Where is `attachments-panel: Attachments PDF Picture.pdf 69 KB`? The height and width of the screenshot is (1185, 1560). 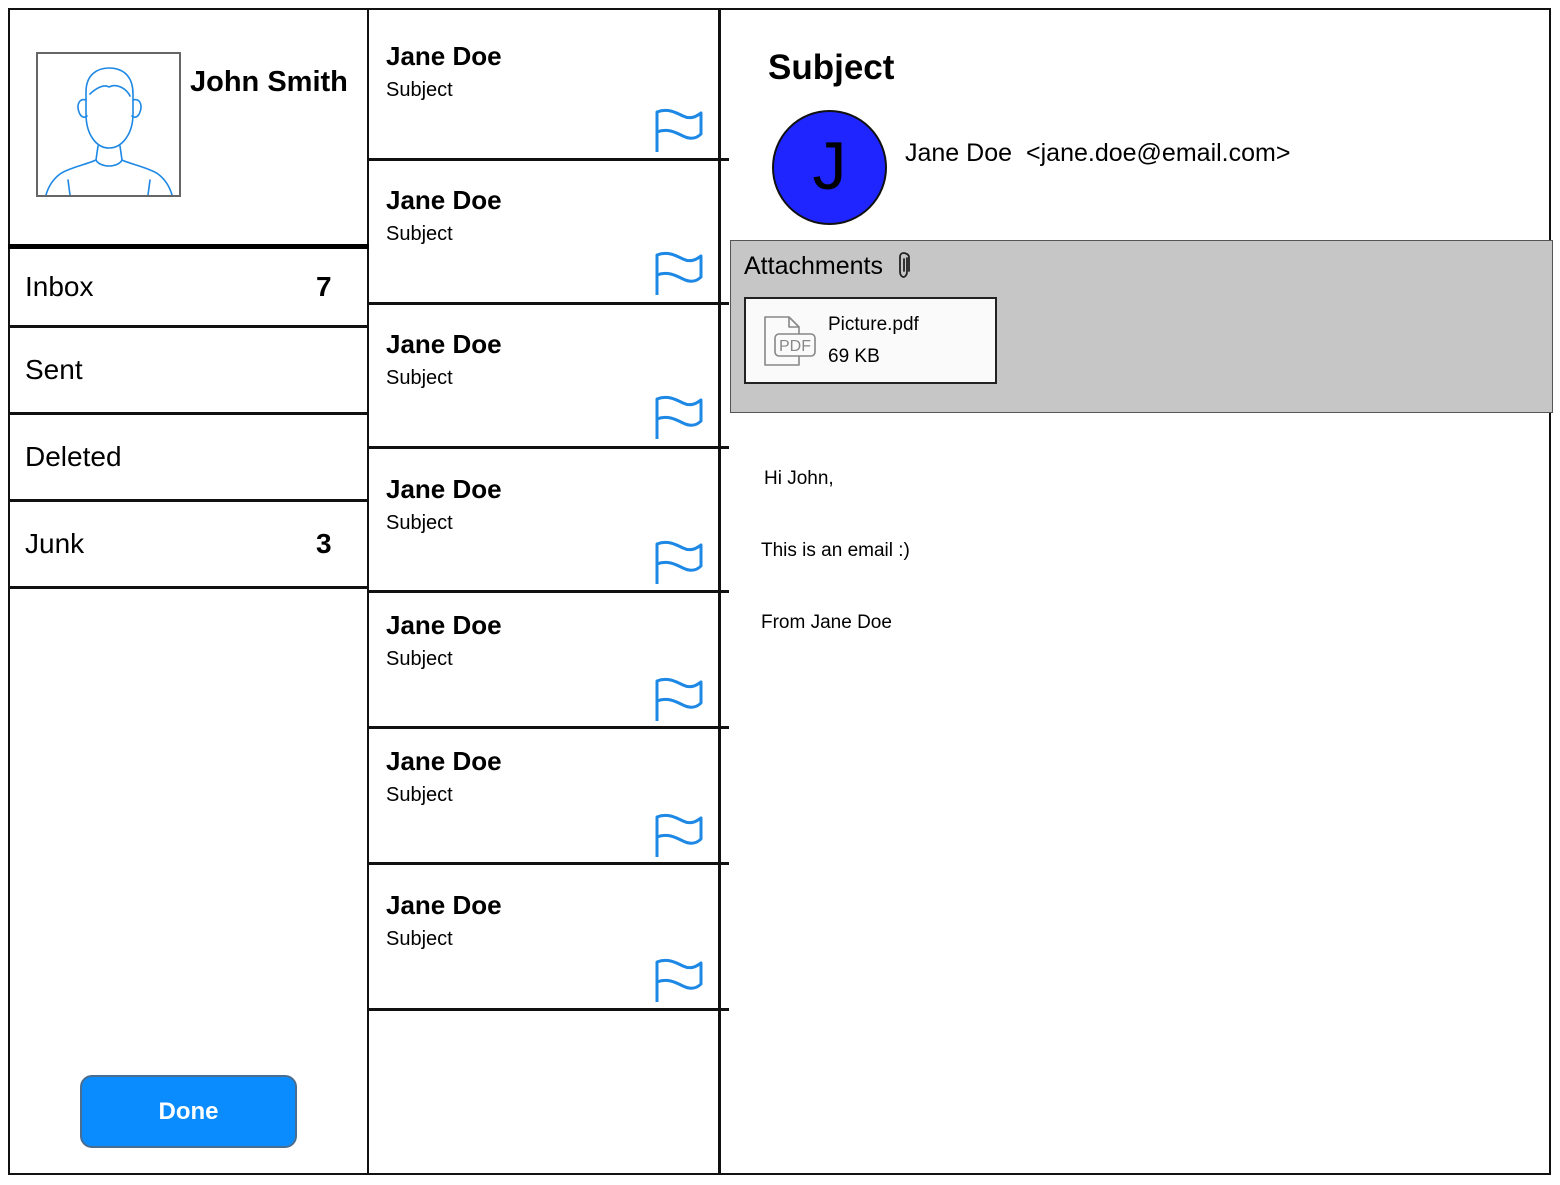
attachments-panel: Attachments PDF Picture.pdf 69 KB is located at coordinates (1141, 326).